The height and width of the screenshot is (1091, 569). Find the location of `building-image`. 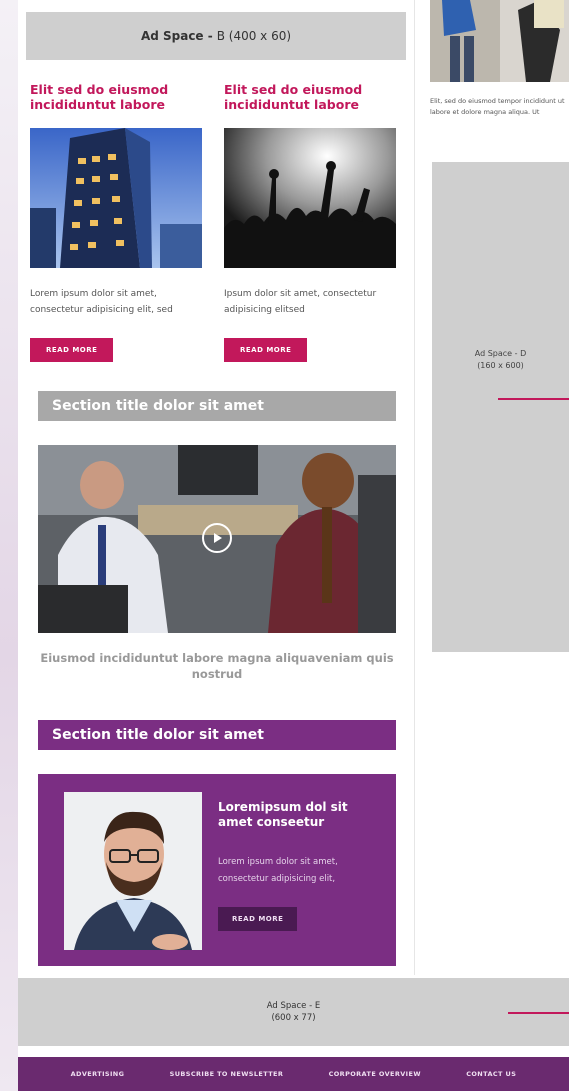

building-image is located at coordinates (116, 198).